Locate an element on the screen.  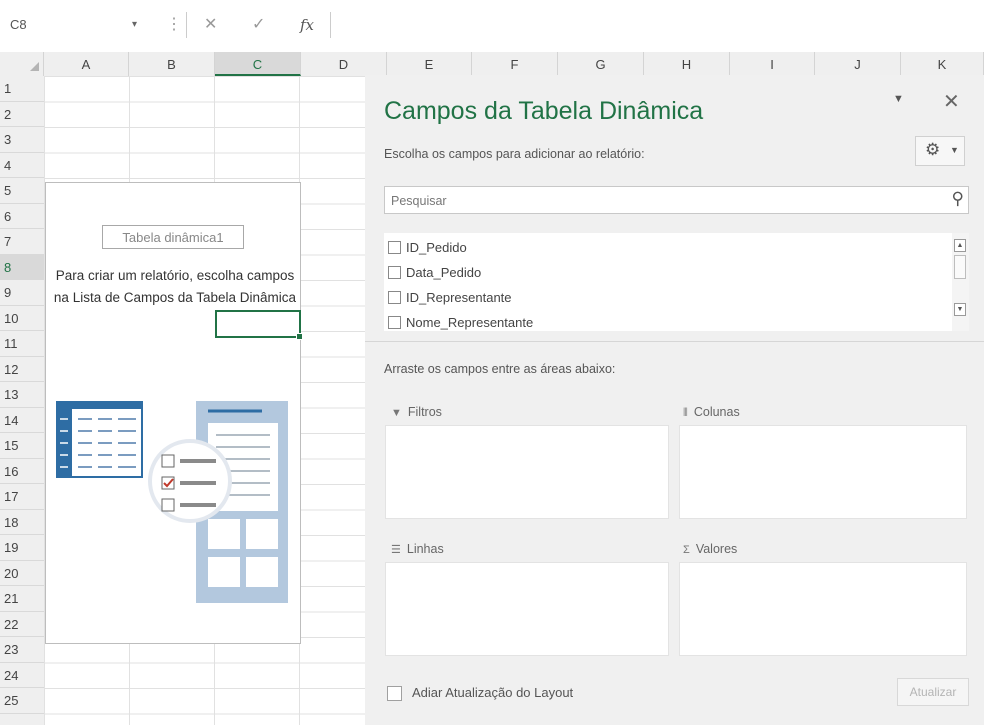
row-header-6: 6 is located at coordinates (22, 216).